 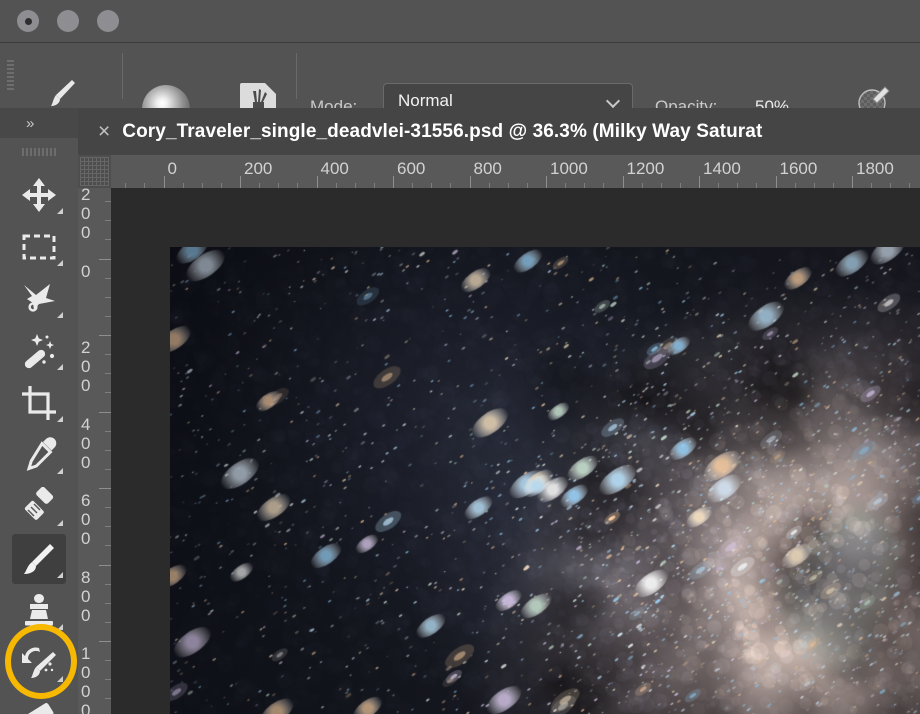 I want to click on paintbrush-icon, so click(x=62, y=93).